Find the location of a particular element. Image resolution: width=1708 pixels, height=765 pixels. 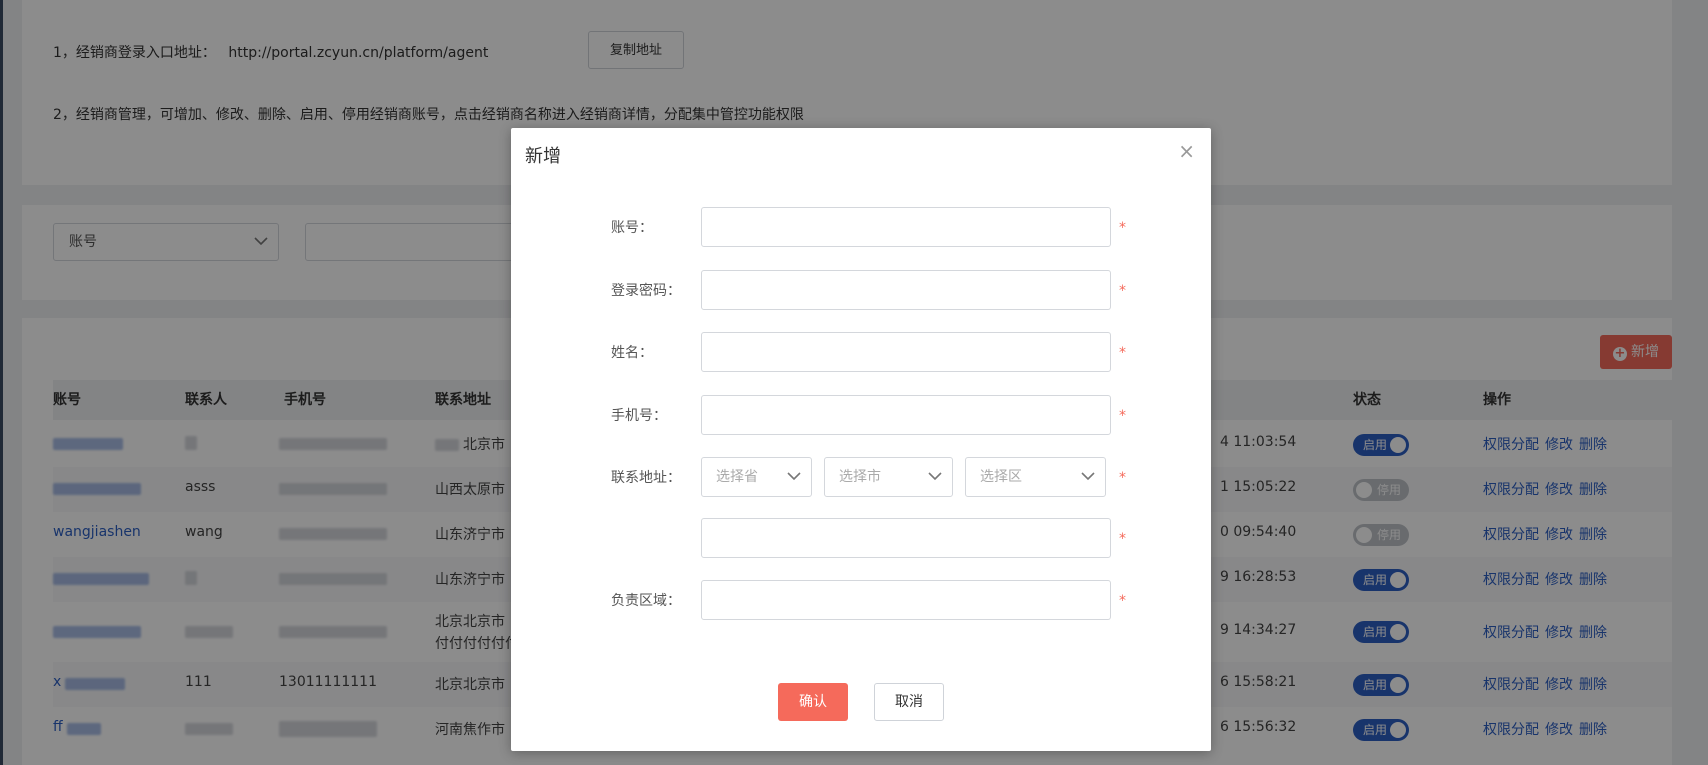

dialog-title: 新增 is located at coordinates (543, 156).